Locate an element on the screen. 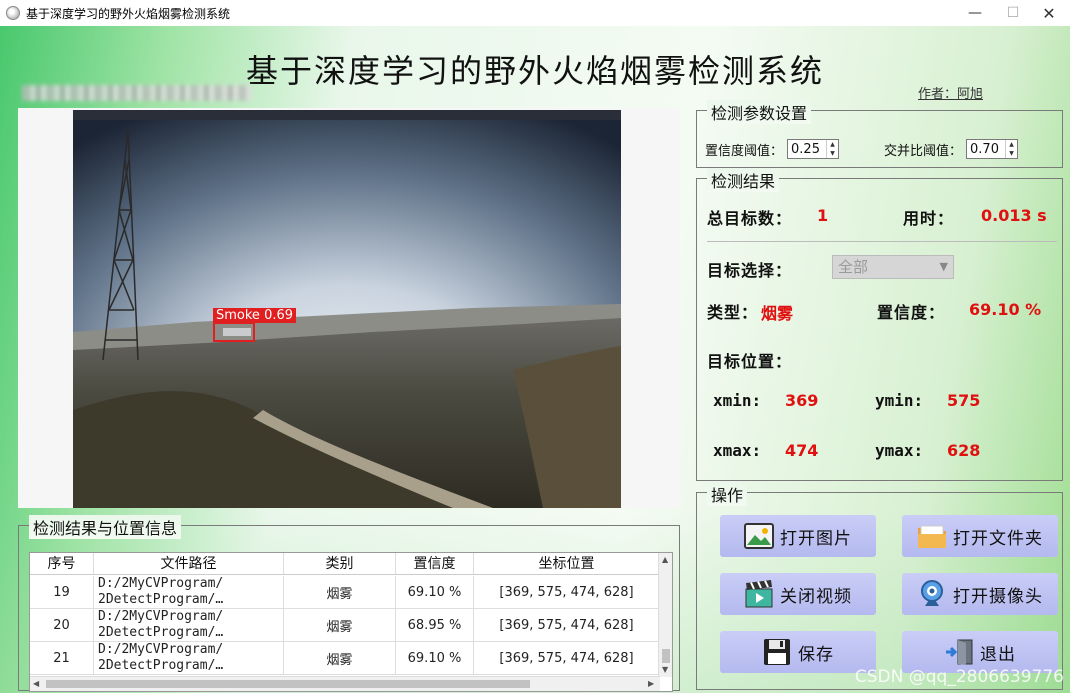  vertical-scrollbar: ▲ ▼ is located at coordinates (665, 615).